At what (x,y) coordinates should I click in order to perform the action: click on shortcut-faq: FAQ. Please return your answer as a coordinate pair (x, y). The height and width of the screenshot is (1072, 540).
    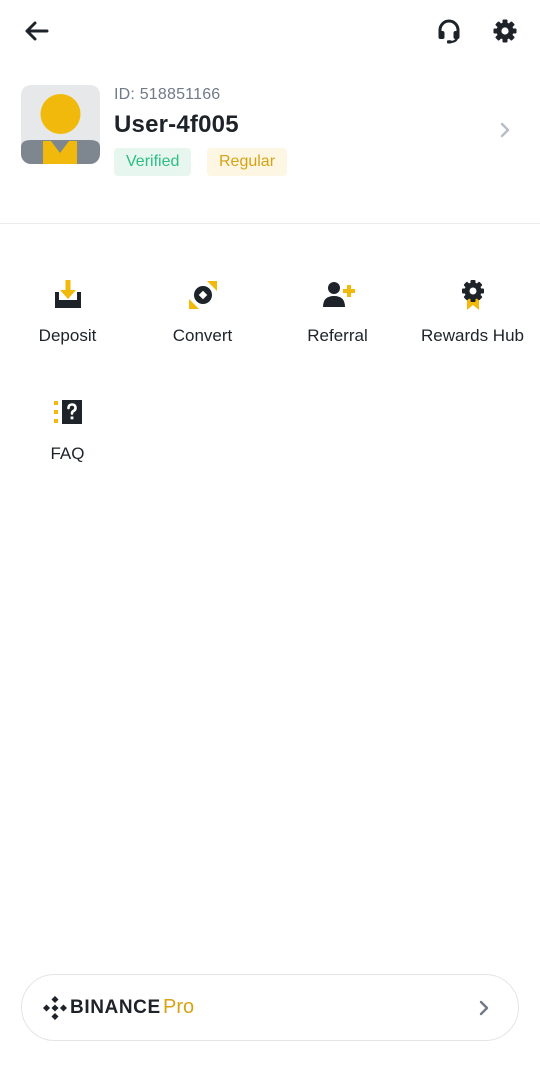
    Looking at the image, I should click on (67, 446).